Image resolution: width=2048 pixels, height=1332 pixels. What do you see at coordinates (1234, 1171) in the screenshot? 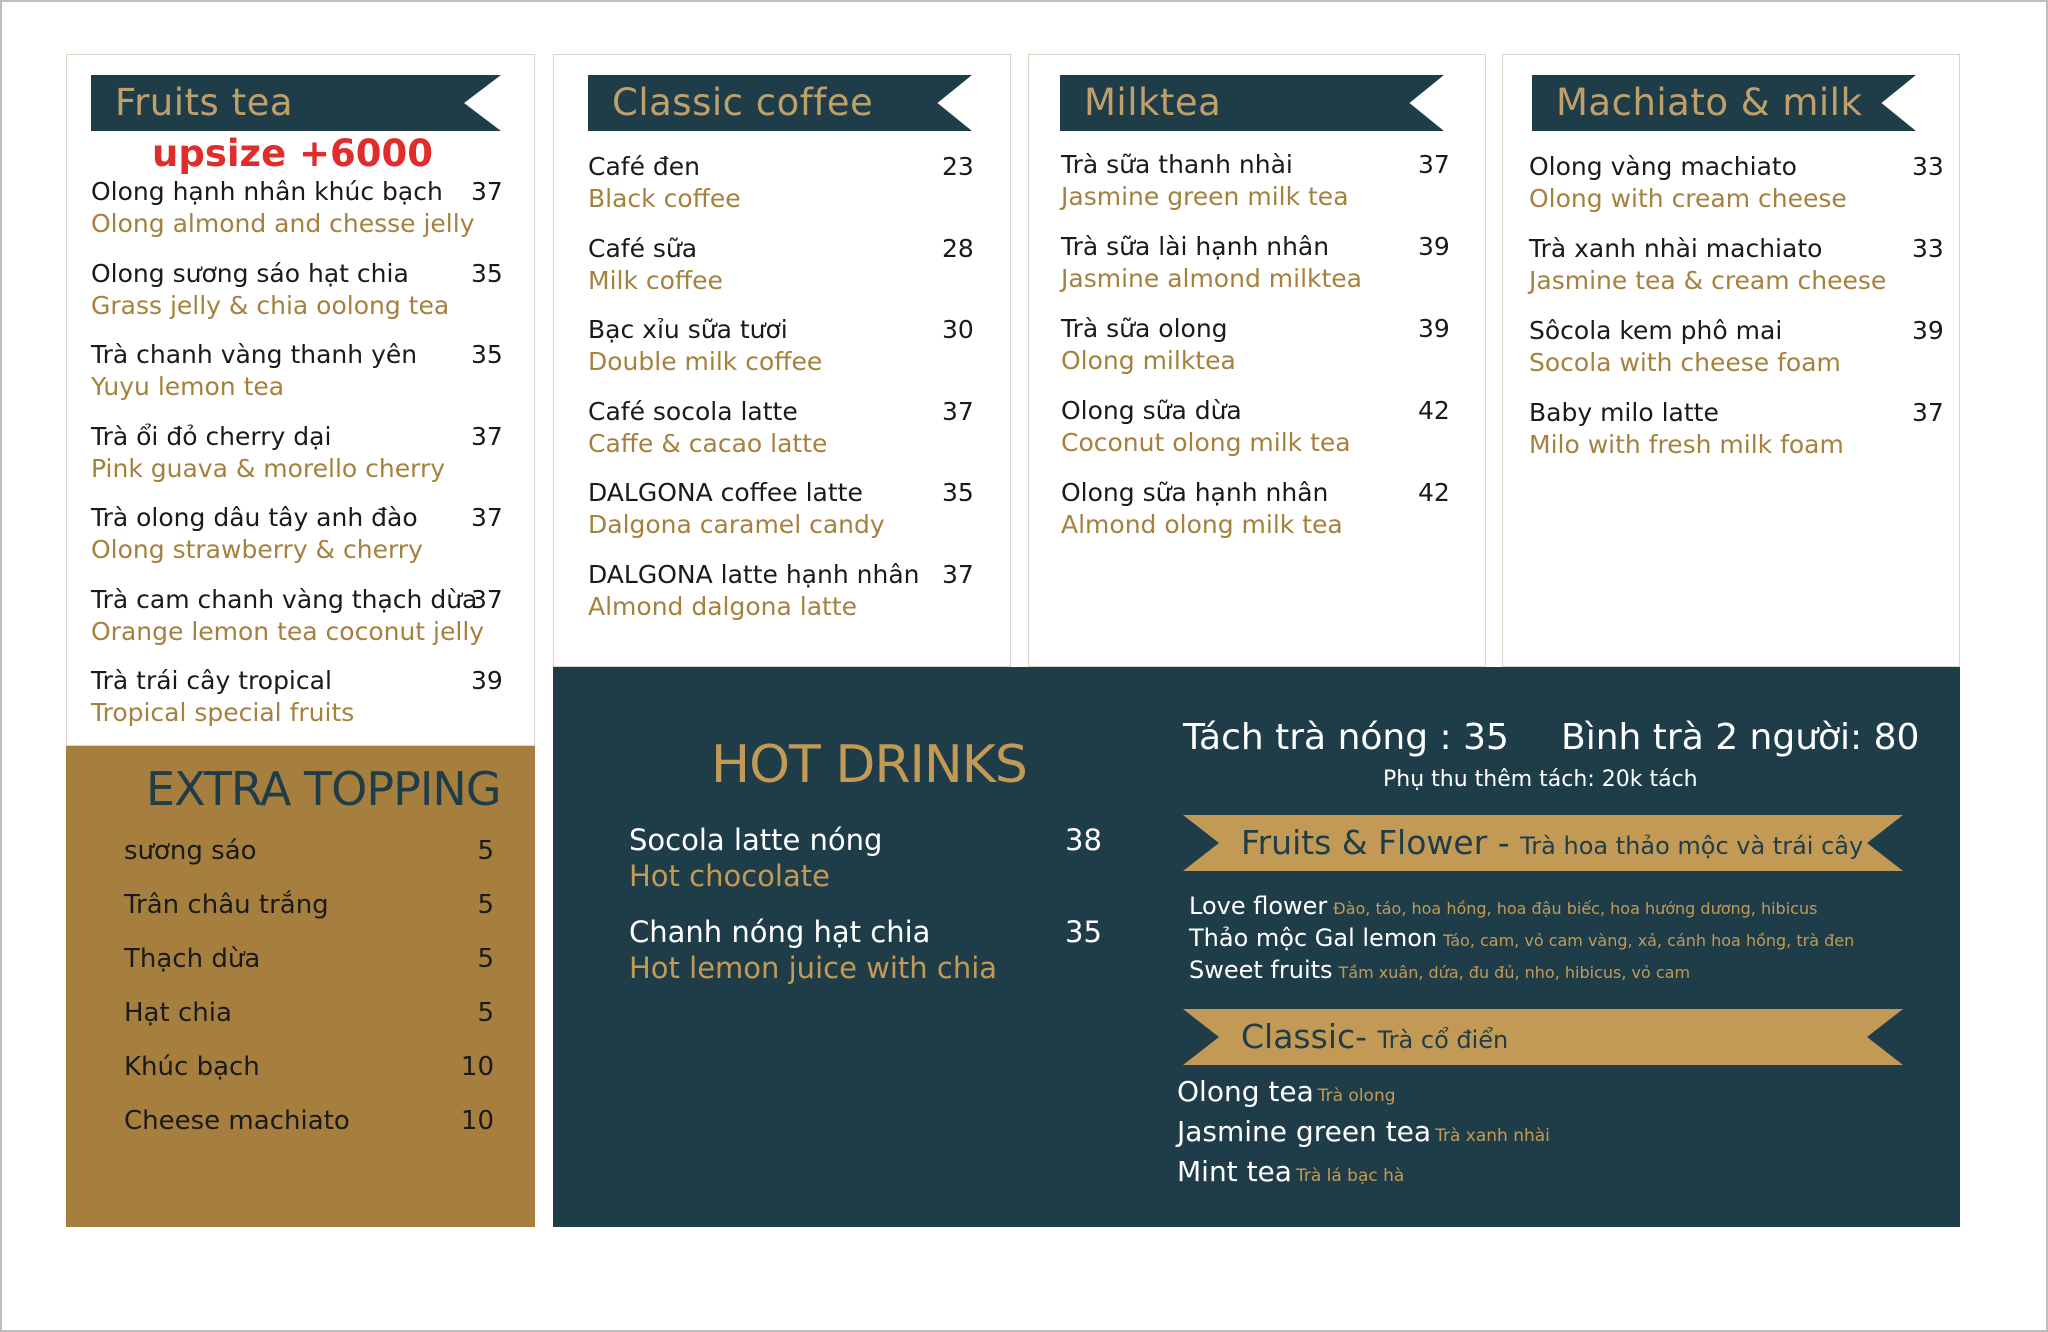
I see `tea-name: Mint tea` at bounding box center [1234, 1171].